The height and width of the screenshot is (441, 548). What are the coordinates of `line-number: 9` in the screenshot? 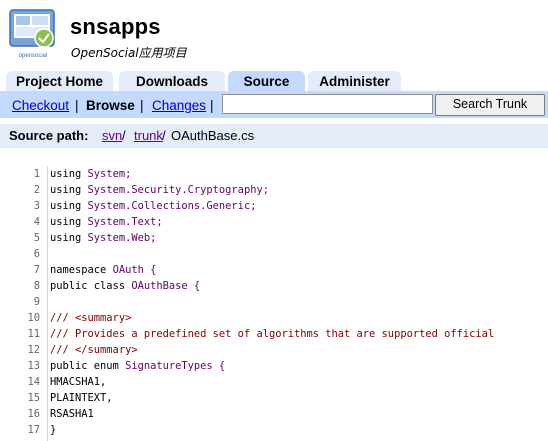 It's located at (20, 302).